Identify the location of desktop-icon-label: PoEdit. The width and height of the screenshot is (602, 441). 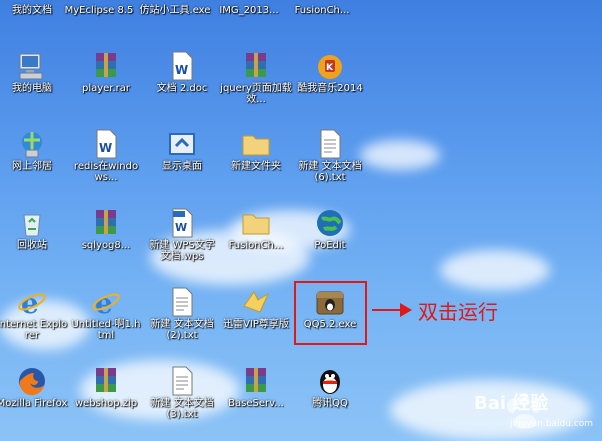
(330, 245).